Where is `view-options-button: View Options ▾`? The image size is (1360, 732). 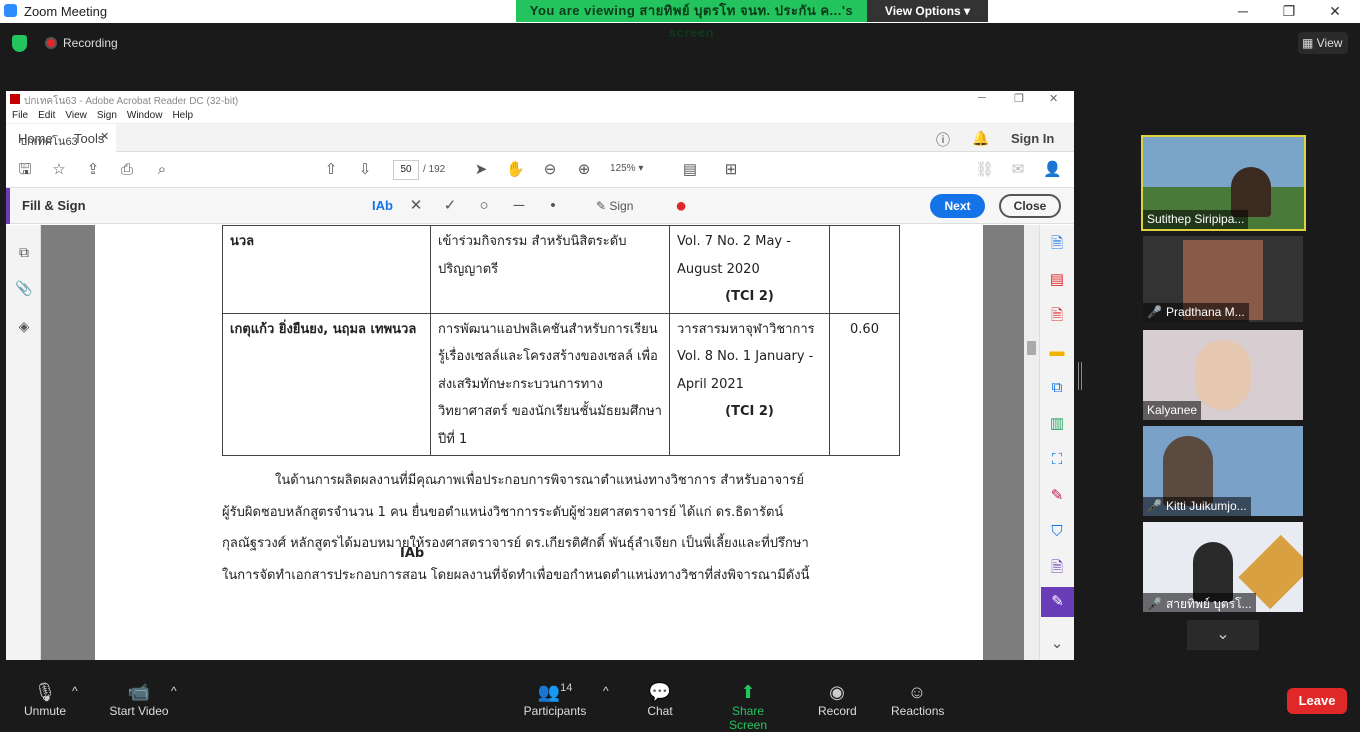
view-options-button: View Options ▾ is located at coordinates (927, 11).